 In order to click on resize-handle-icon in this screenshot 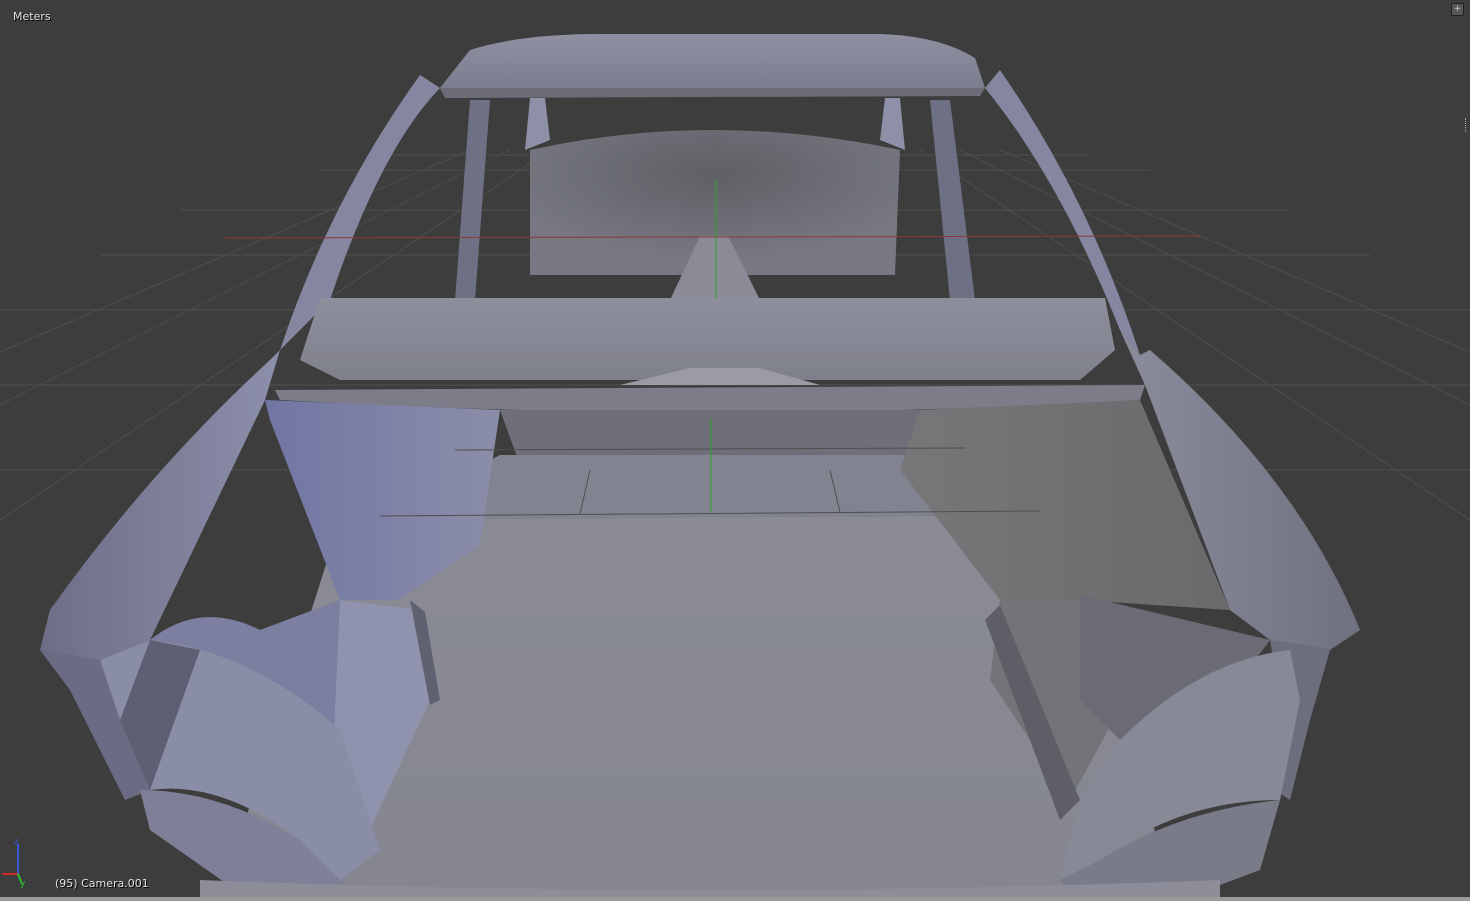, I will do `click(1467, 125)`.